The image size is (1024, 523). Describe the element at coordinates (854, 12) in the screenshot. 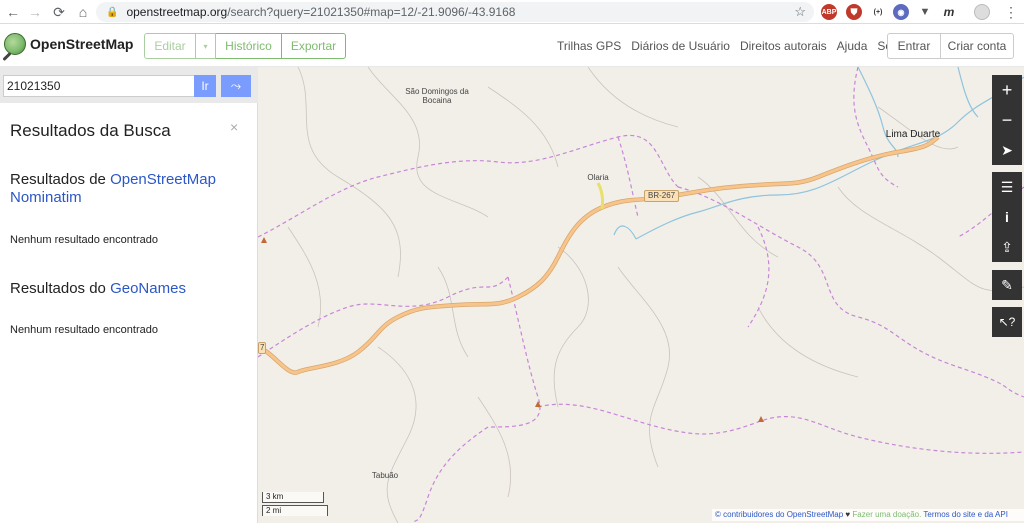

I see `shield-extension-icon: ⛊` at that location.